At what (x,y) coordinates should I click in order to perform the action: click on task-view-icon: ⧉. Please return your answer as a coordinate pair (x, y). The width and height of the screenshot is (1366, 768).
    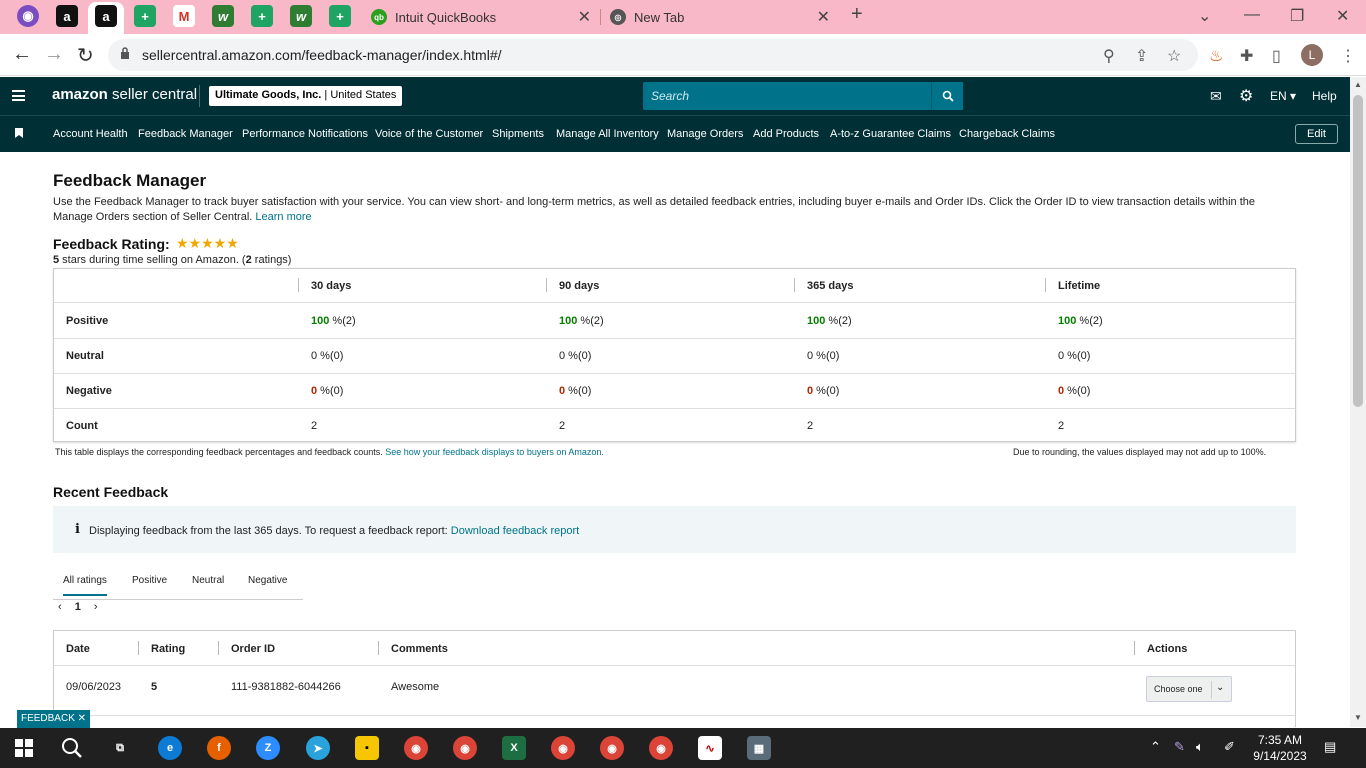
    Looking at the image, I should click on (120, 748).